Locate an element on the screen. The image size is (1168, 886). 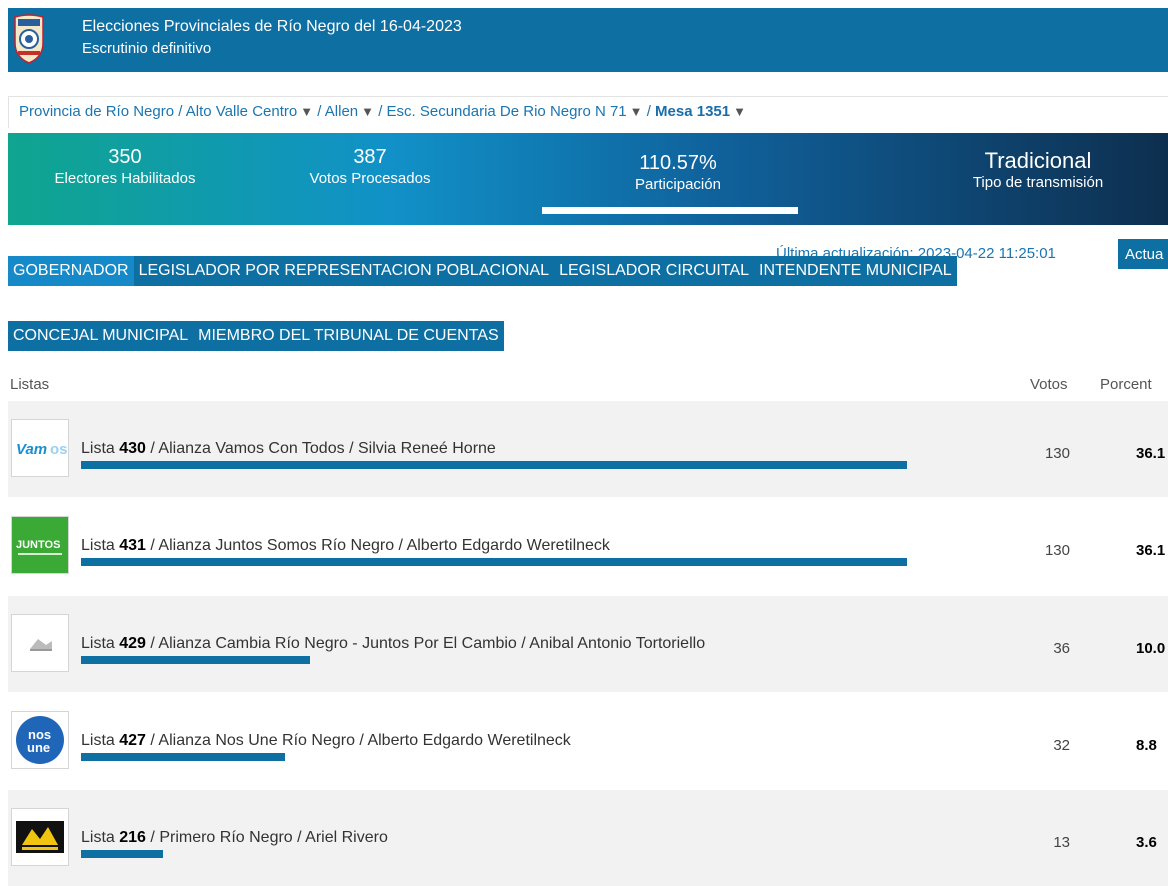
tab-legislador-circuital: LEGISLADOR CIRCUITAL is located at coordinates (654, 271).